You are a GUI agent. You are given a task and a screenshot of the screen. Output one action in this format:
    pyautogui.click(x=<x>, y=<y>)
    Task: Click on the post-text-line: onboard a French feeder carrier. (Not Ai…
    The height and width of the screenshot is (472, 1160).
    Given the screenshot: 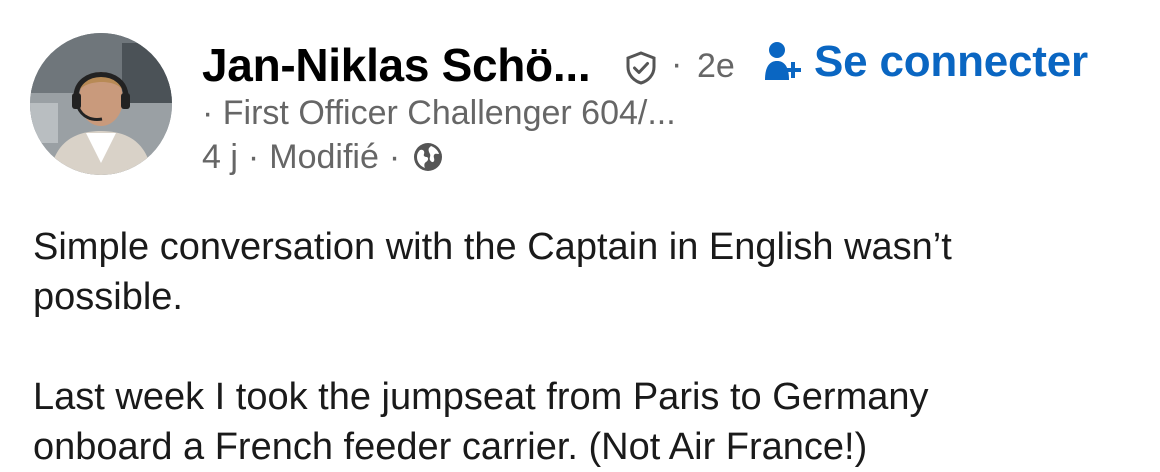 What is the action you would take?
    pyautogui.click(x=450, y=447)
    